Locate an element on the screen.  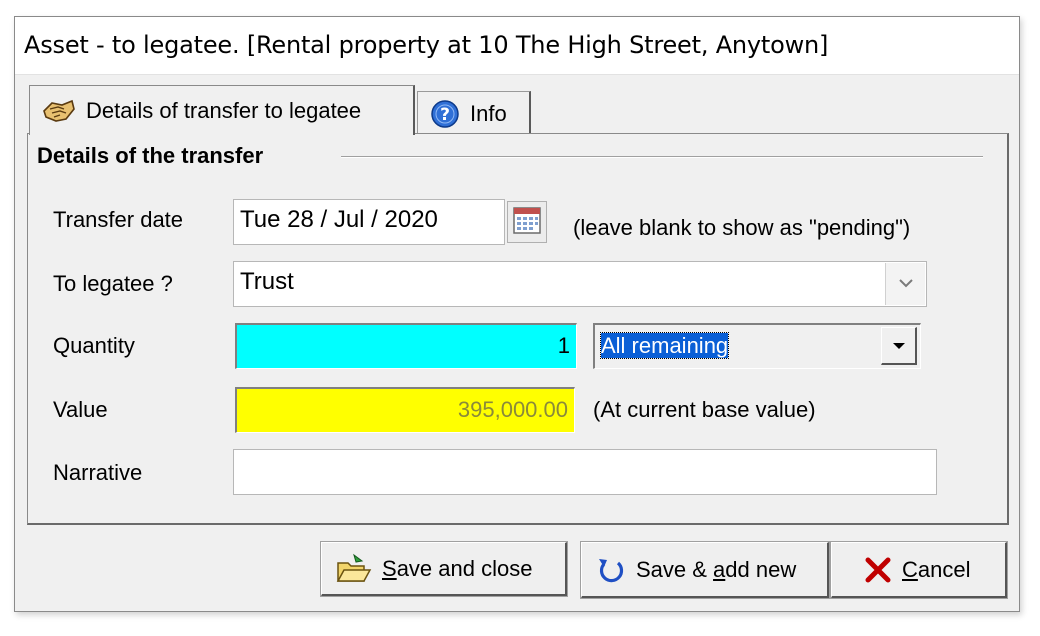
folder-open-icon is located at coordinates (354, 569).